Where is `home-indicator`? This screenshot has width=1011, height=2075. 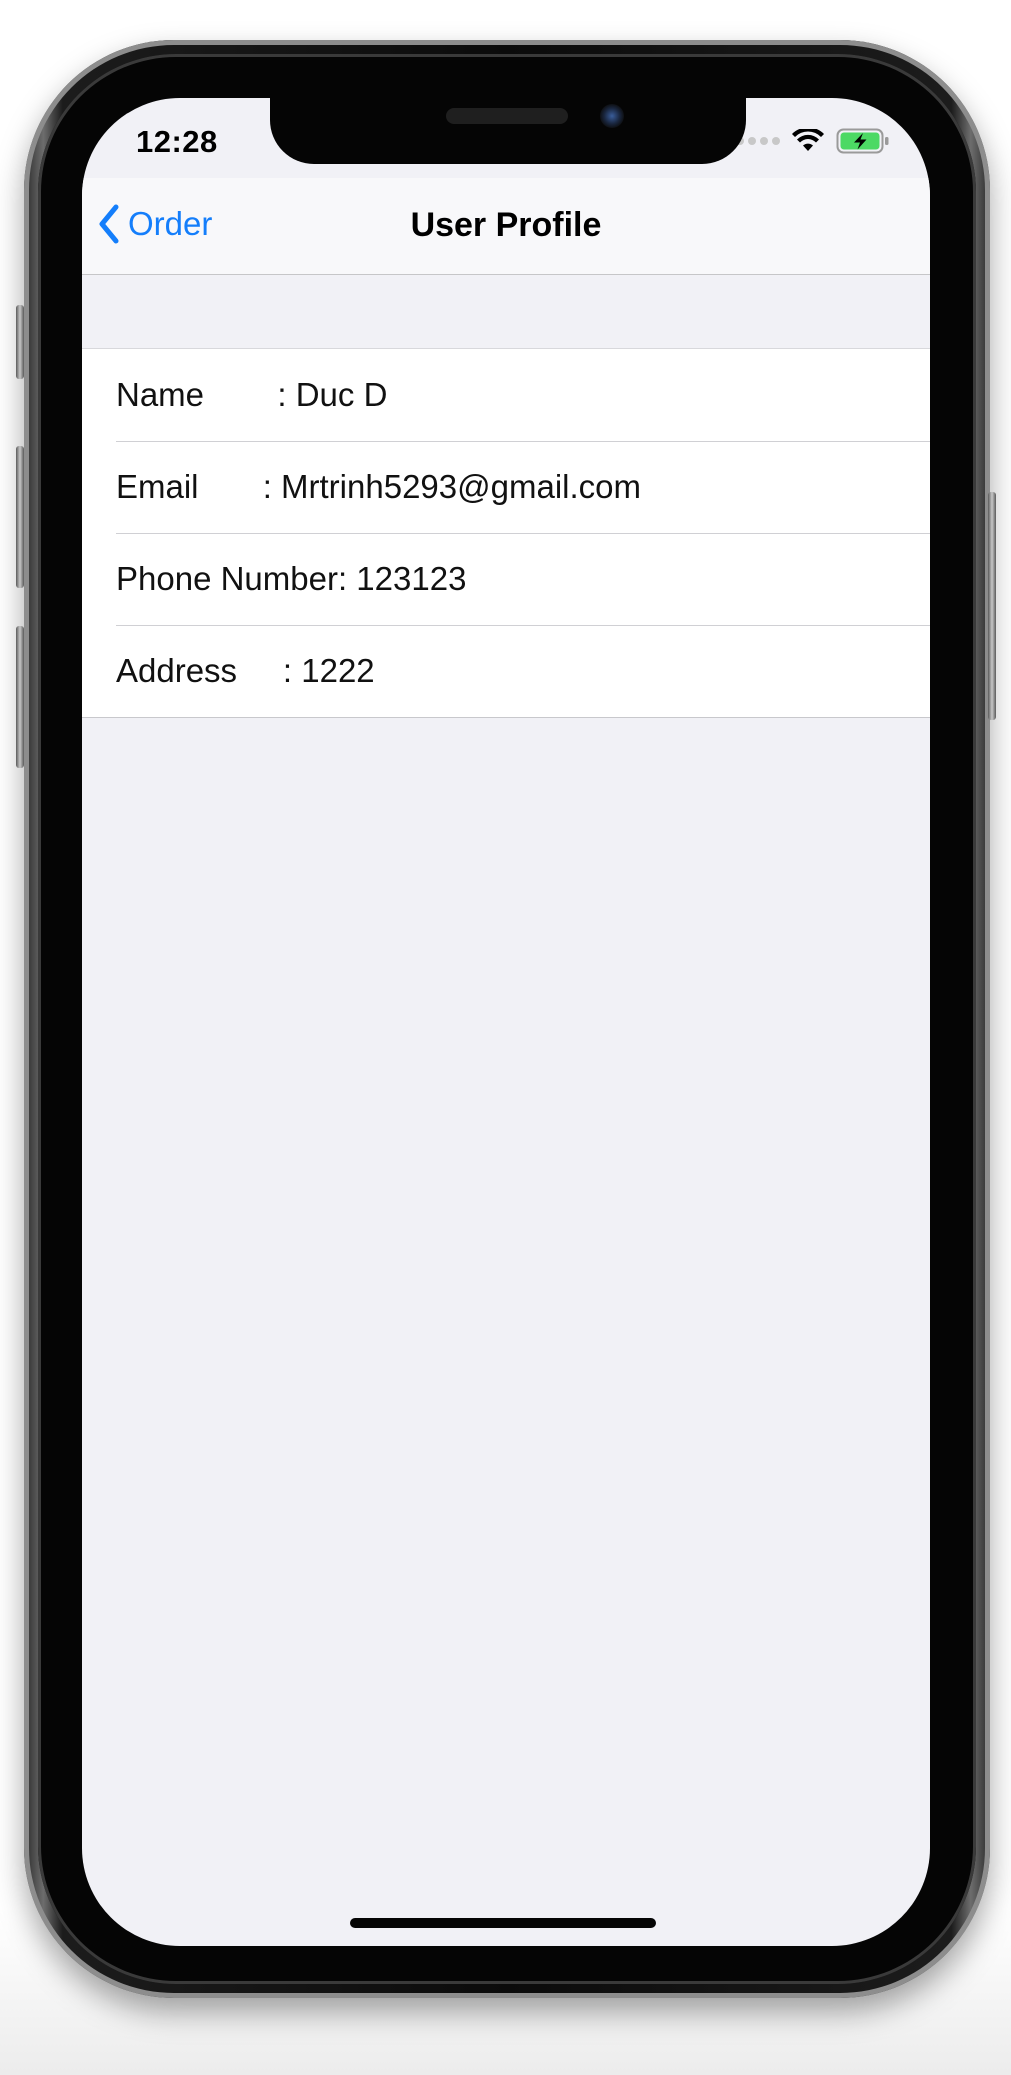
home-indicator is located at coordinates (503, 1923).